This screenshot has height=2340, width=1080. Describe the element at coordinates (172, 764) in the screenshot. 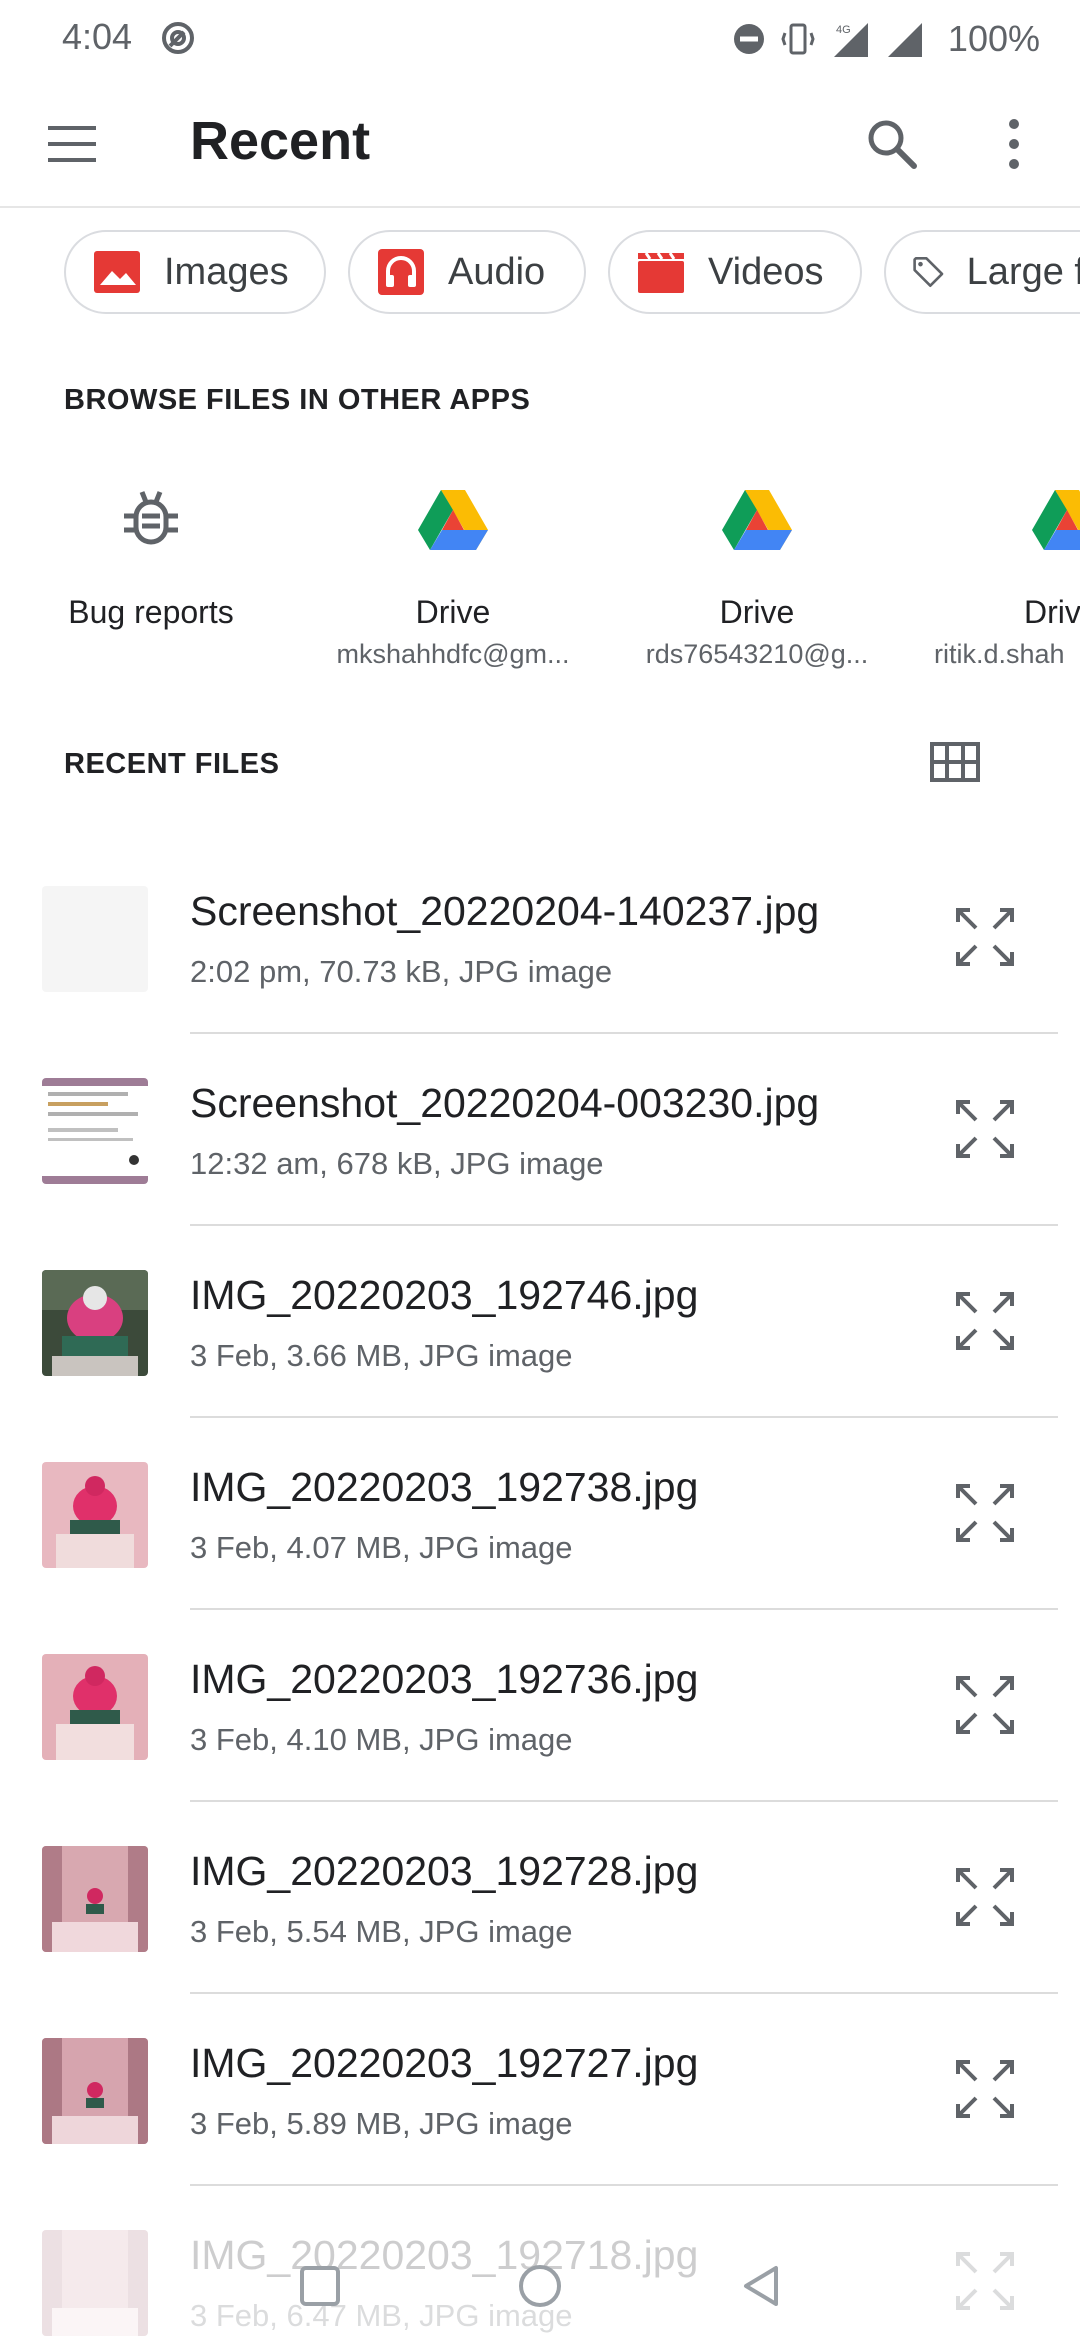

I see `recent-section-title: RECENT FILES` at that location.